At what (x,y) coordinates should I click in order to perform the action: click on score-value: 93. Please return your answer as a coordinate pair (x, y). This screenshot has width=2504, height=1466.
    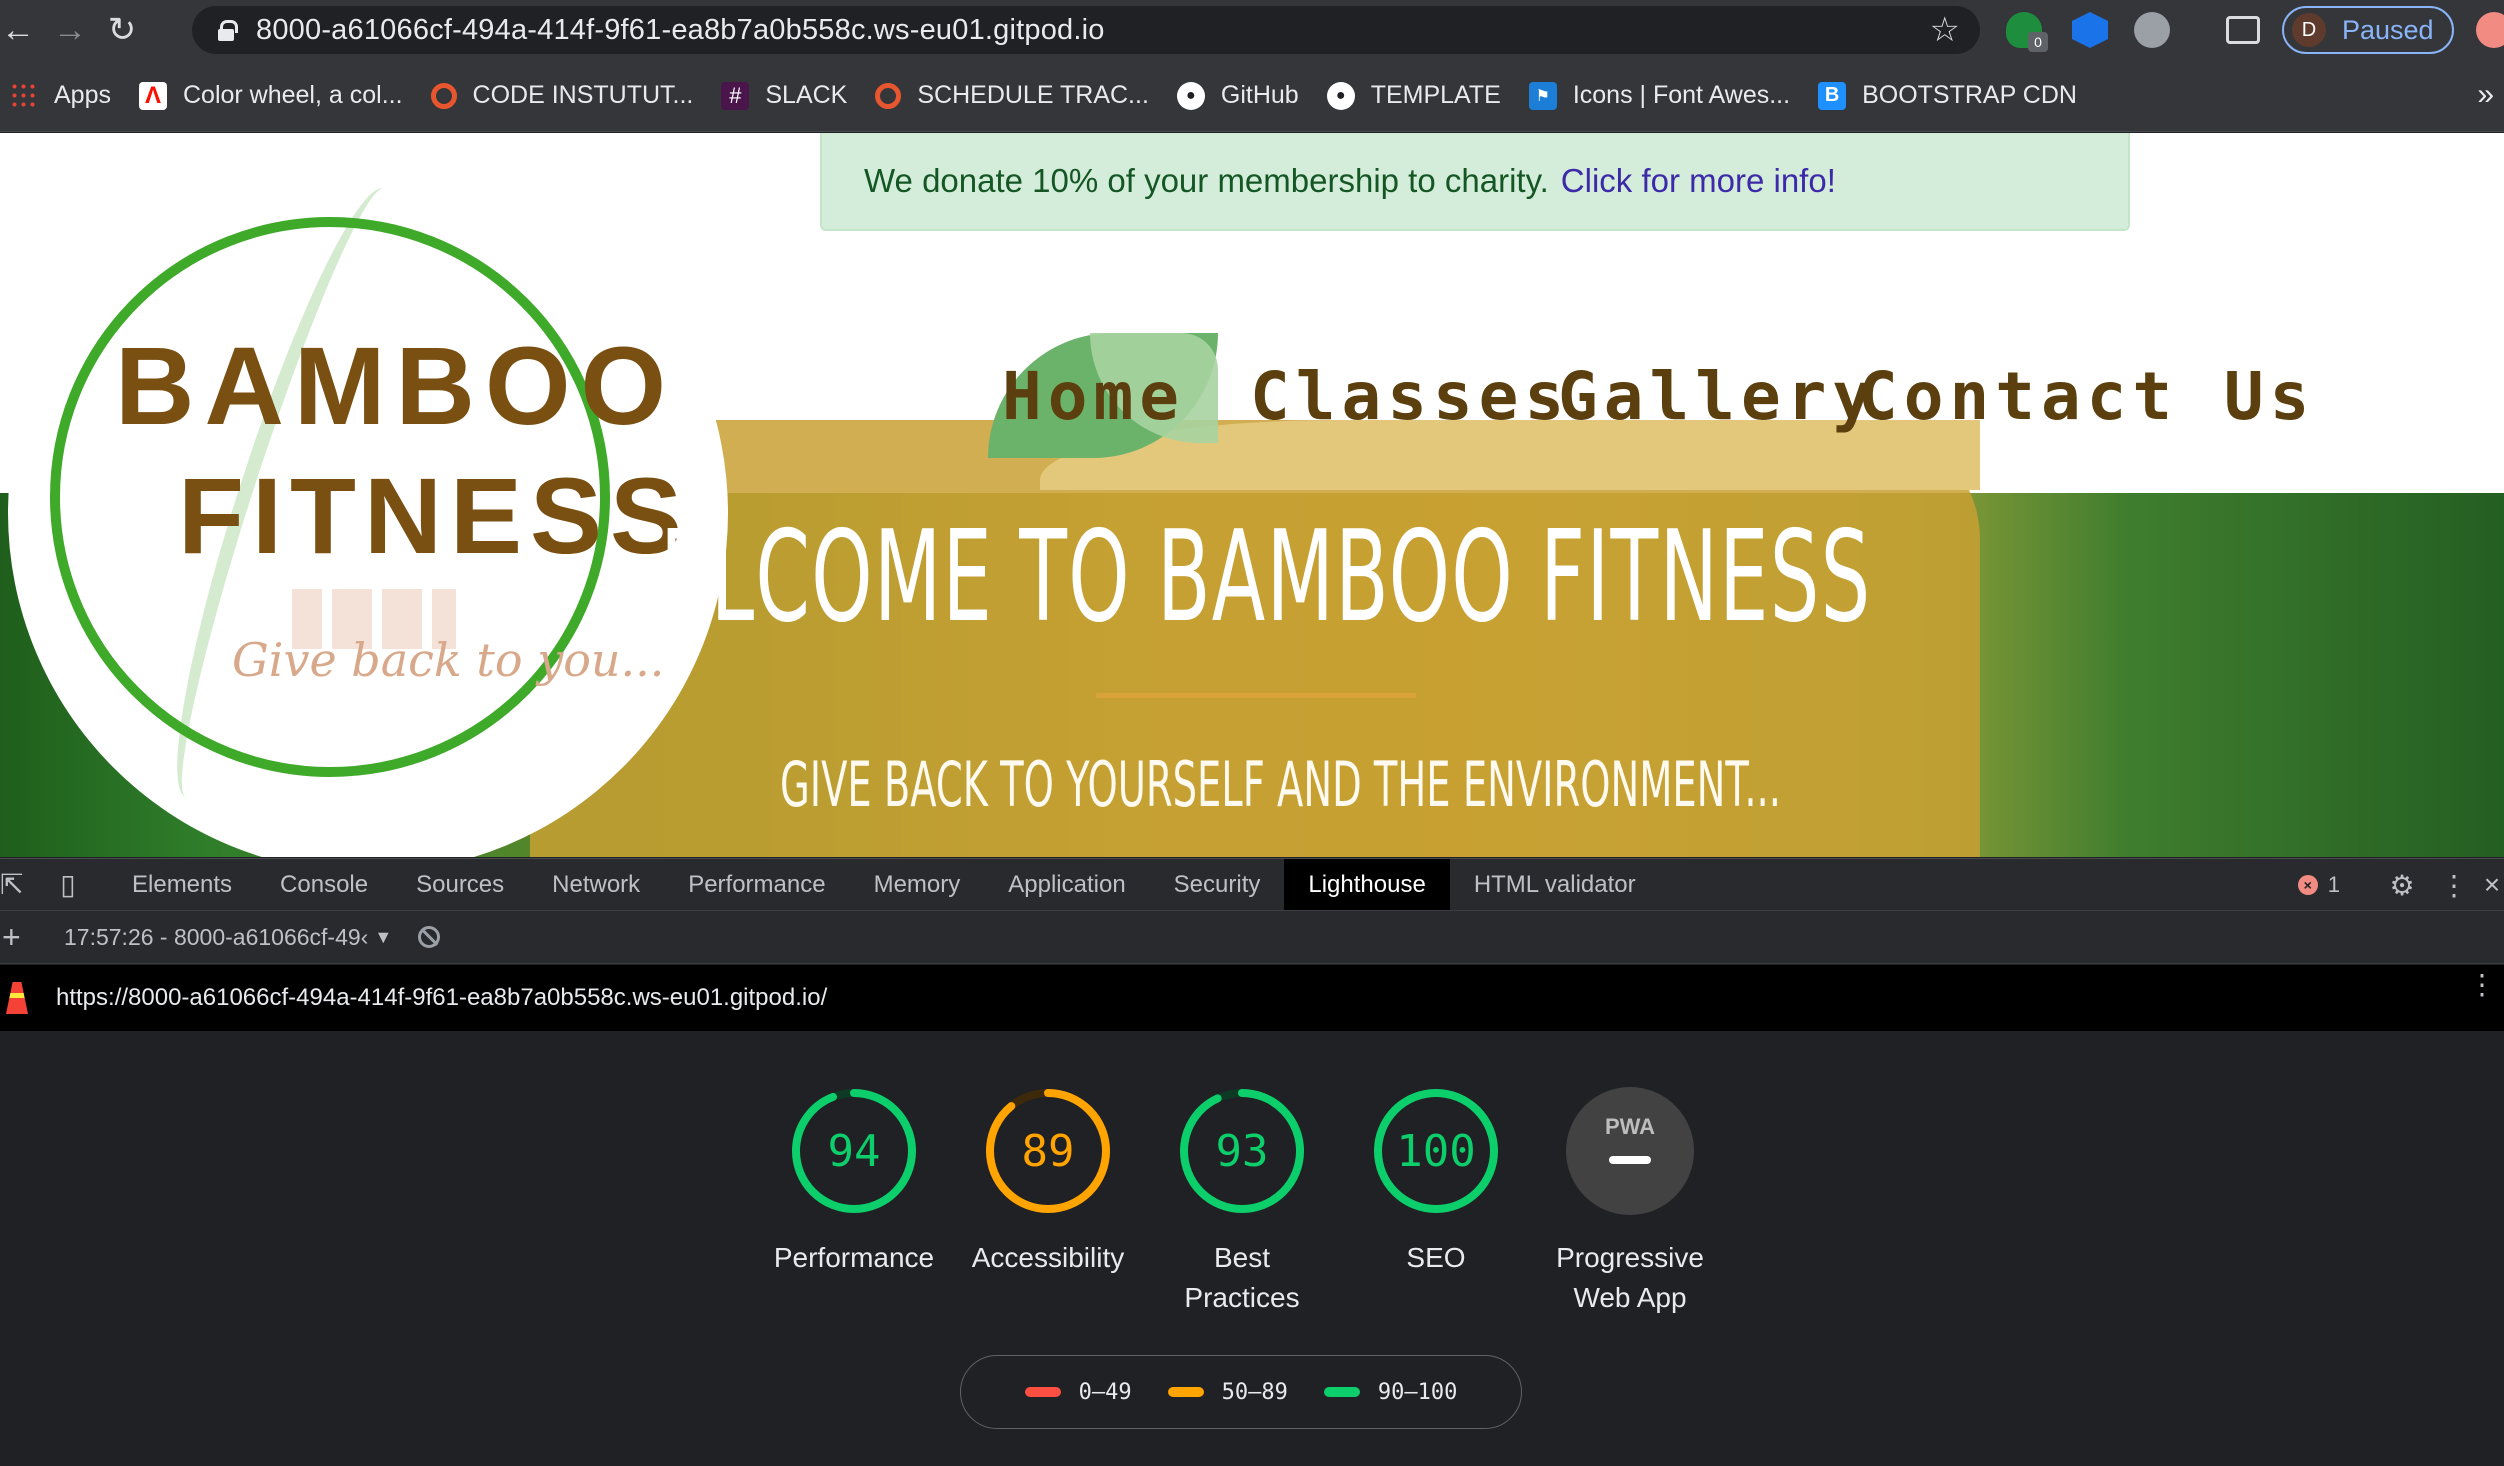
    Looking at the image, I should click on (1242, 1151).